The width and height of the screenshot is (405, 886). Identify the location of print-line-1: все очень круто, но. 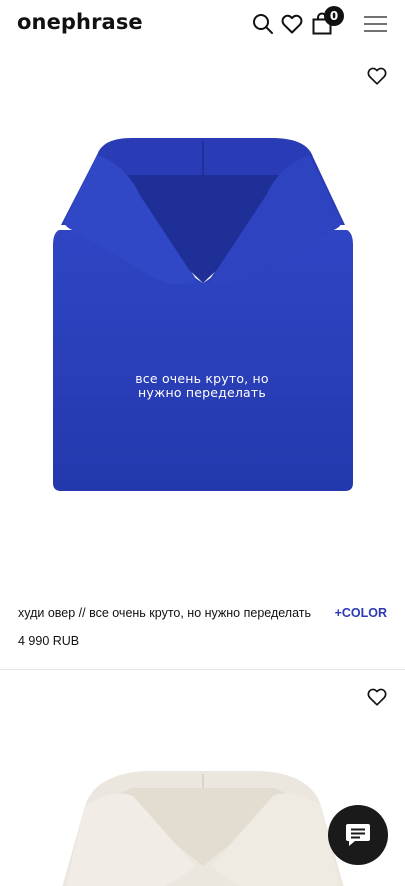
(202, 378).